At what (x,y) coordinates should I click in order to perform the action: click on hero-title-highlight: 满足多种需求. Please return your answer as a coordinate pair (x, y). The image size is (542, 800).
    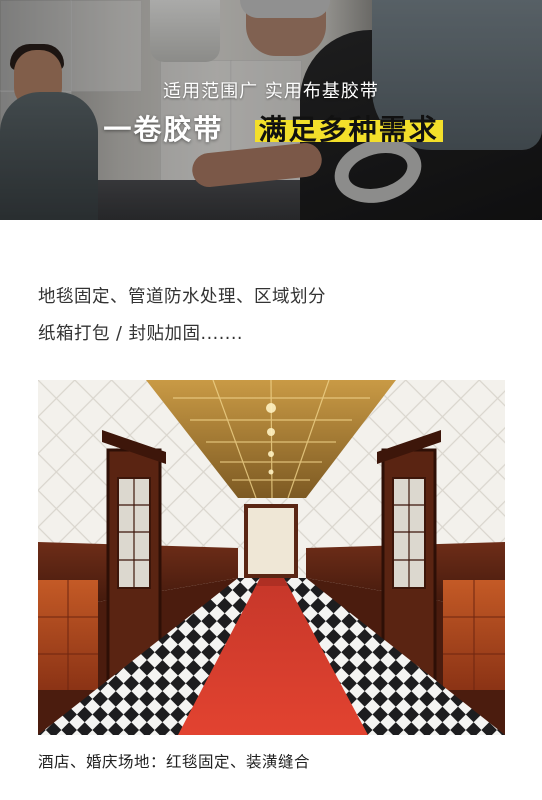
    Looking at the image, I should click on (348, 129).